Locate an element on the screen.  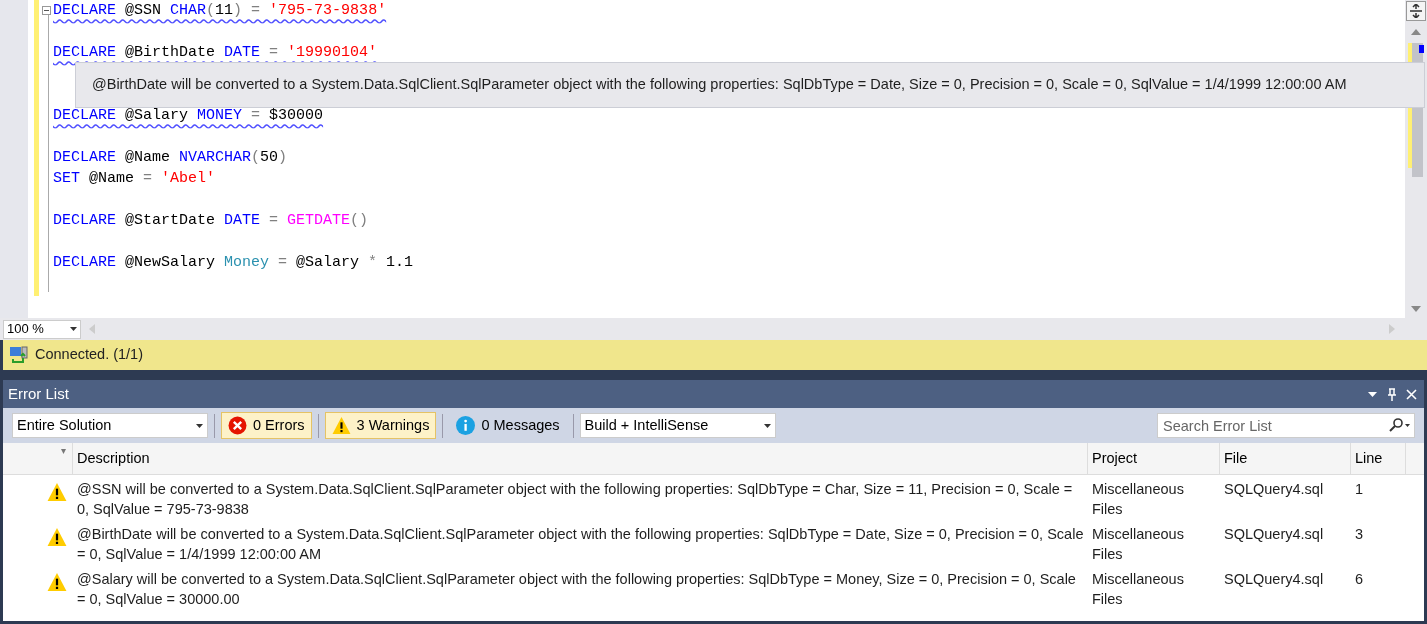
scroll-up-icon is located at coordinates (1416, 32).